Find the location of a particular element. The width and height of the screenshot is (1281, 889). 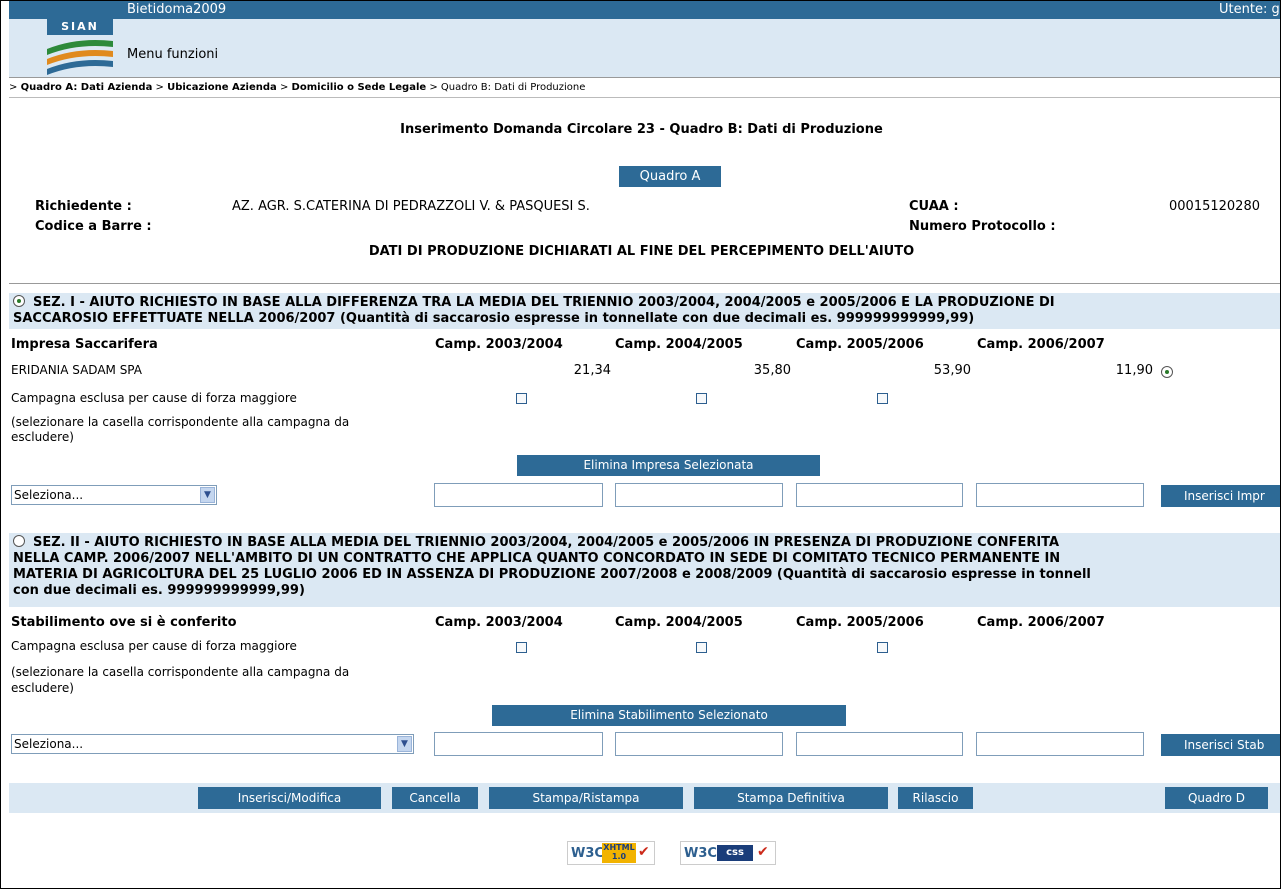

section2-camp-2005: Camp. 2005/2006 is located at coordinates (860, 622).